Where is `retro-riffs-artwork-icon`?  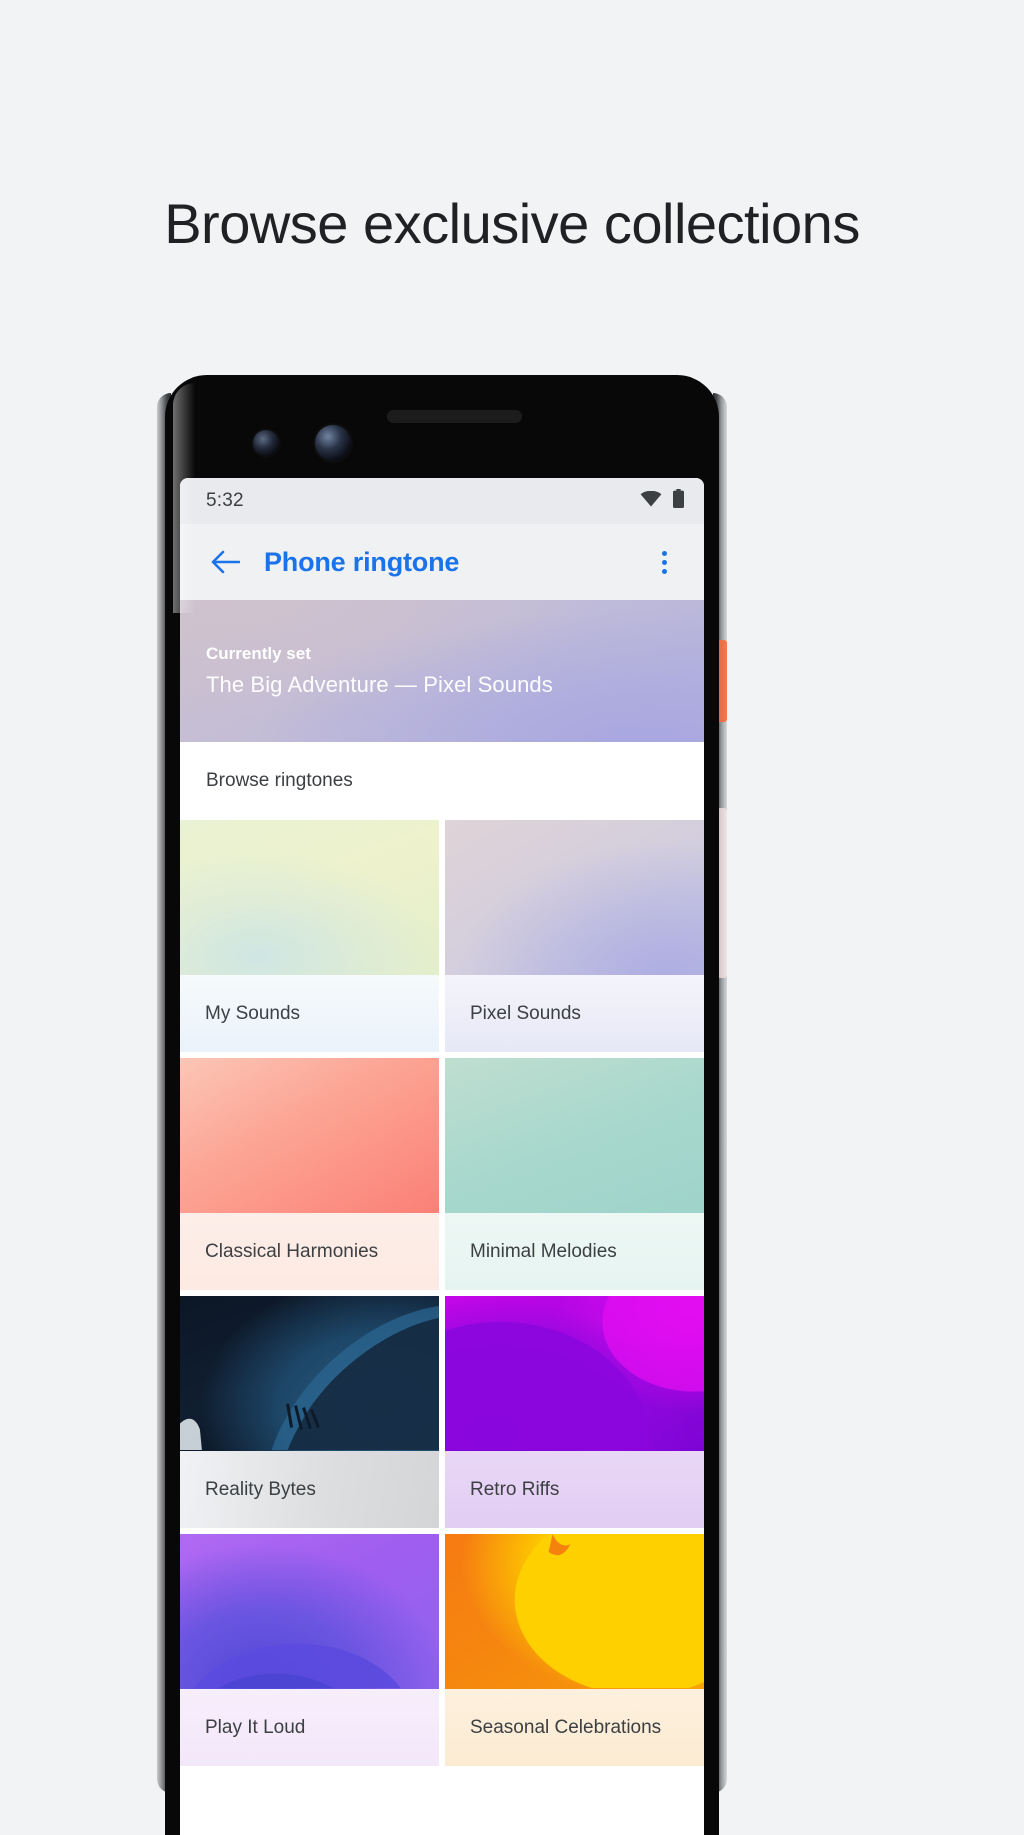
retro-riffs-artwork-icon is located at coordinates (574, 1373).